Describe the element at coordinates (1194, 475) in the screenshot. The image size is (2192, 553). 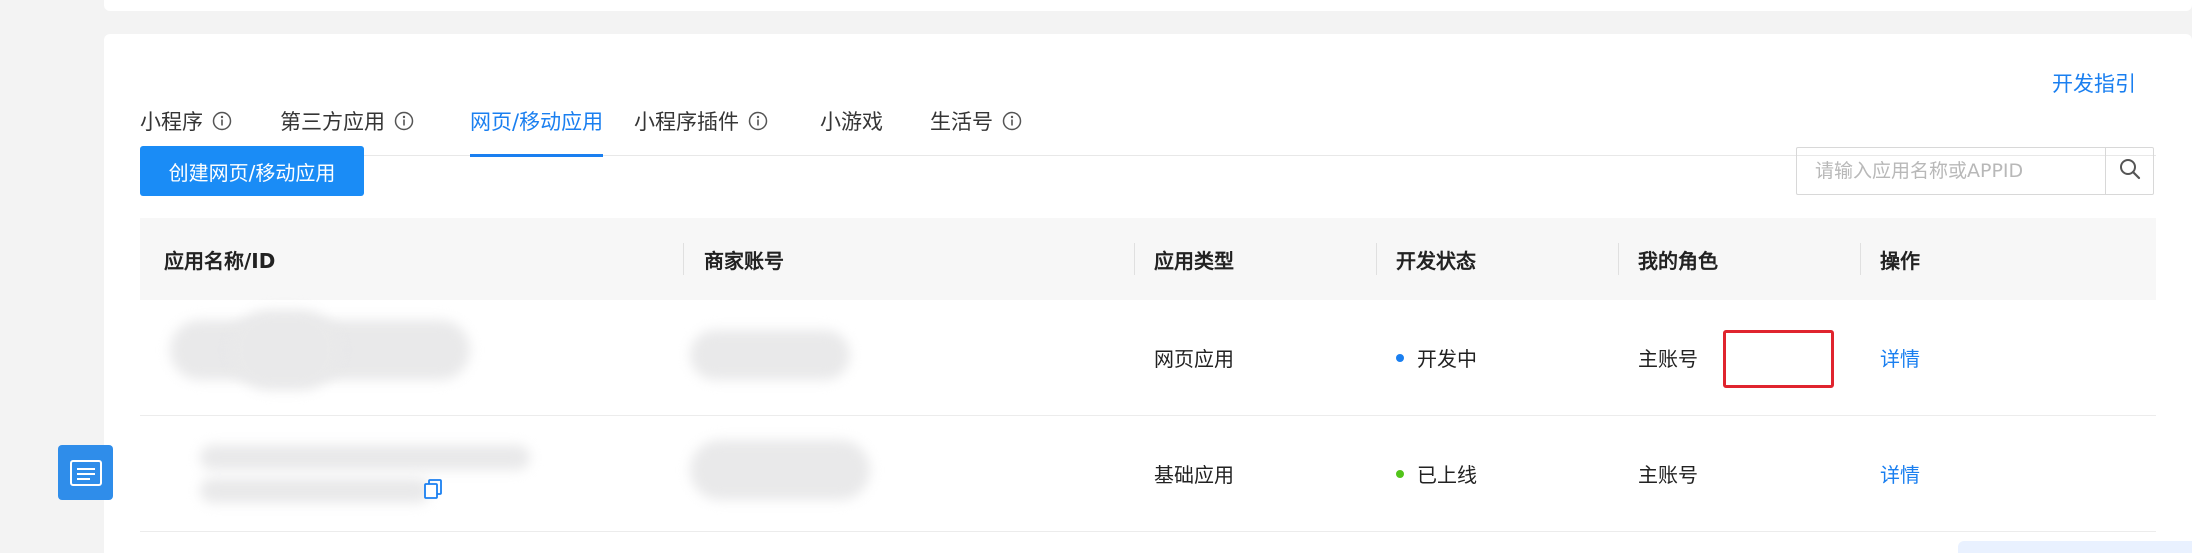
I see `app-type-cell: 基础应用` at that location.